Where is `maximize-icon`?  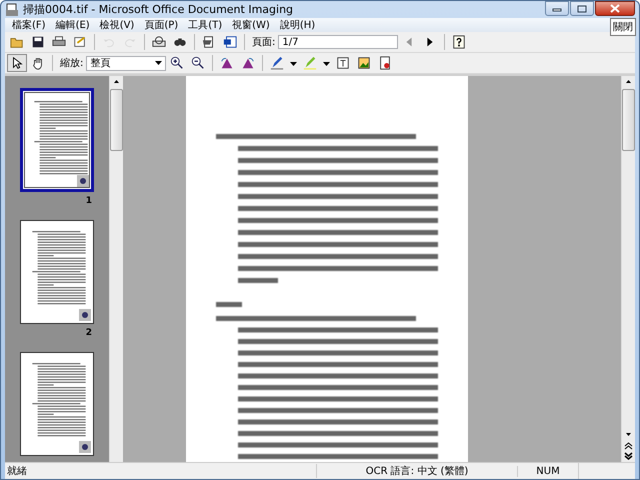 maximize-icon is located at coordinates (582, 8).